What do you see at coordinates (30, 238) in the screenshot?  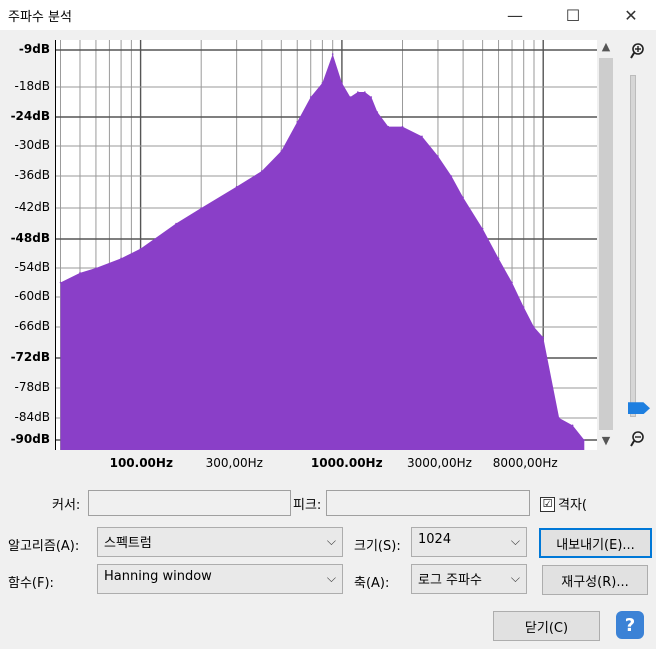 I see `y-tick-label: -48dB` at bounding box center [30, 238].